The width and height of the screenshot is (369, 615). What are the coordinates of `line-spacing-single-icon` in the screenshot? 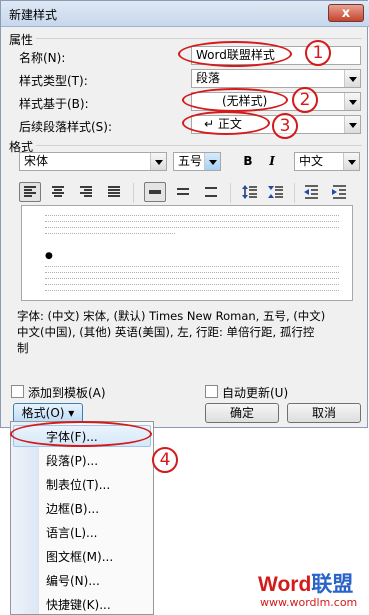 It's located at (155, 192).